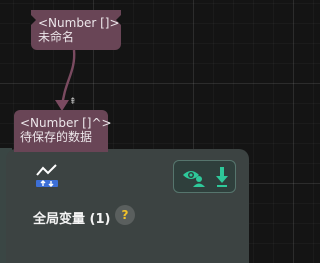 The width and height of the screenshot is (320, 263). Describe the element at coordinates (194, 179) in the screenshot. I see `user-view-icon` at that location.